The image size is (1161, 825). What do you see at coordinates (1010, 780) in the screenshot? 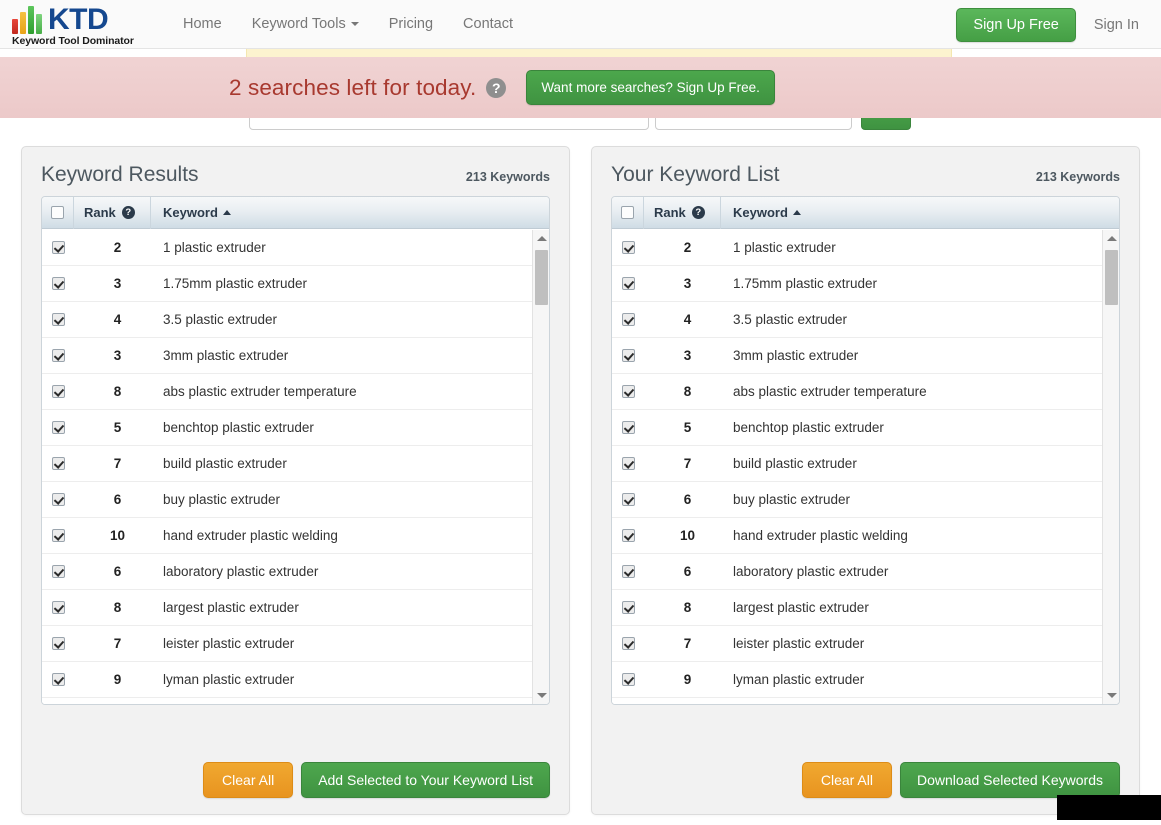
I see `download-selected-keywords-button: Download Selected Keywords` at bounding box center [1010, 780].